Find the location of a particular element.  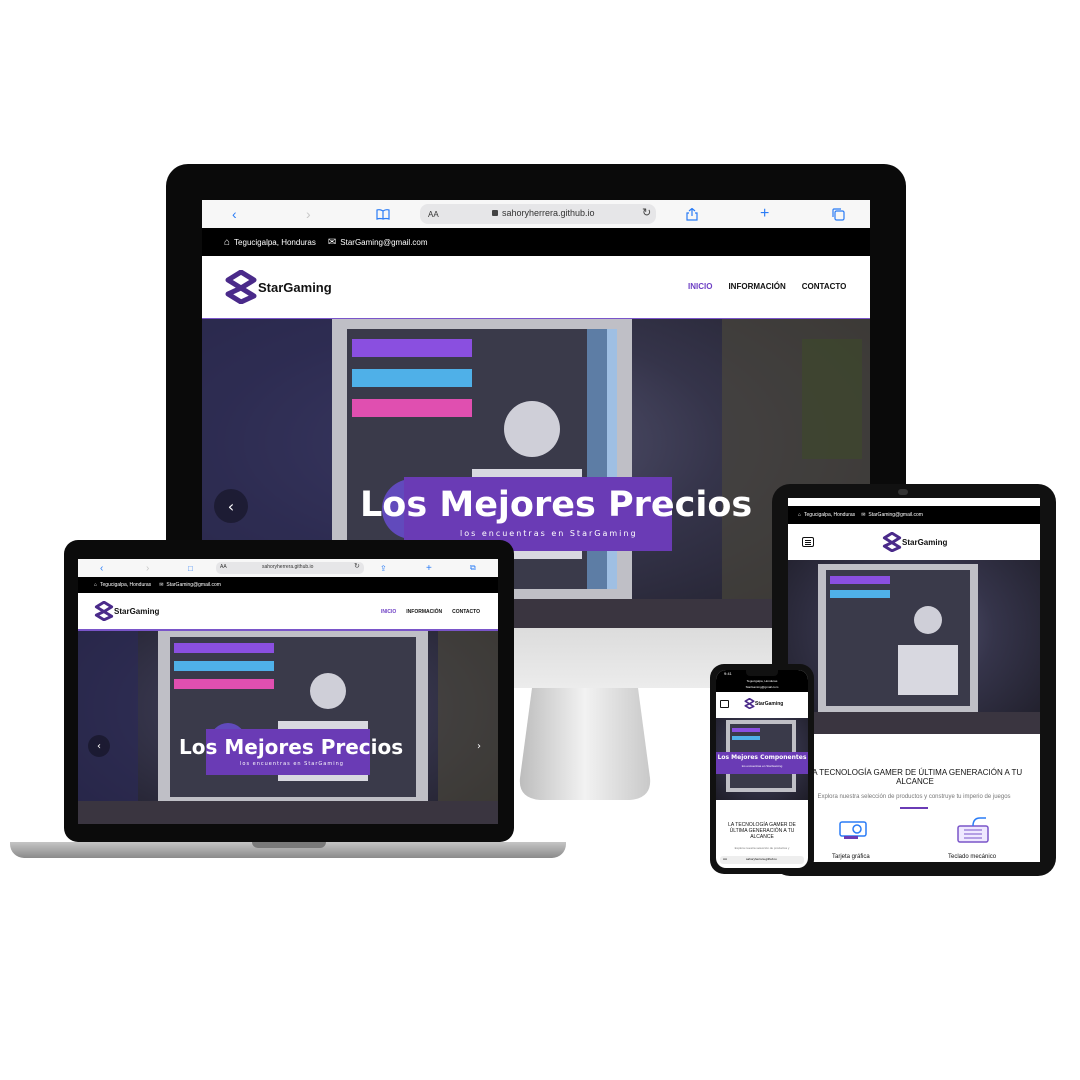

laptop-address-bar: AA sahoryherrera.github.io ↻ is located at coordinates (290, 568).